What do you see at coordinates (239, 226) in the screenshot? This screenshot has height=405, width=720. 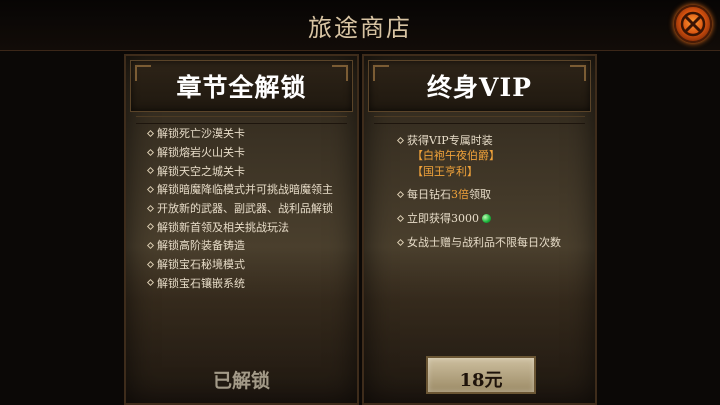 I see `list-item: 解锁新首领及相关挑战玩法` at bounding box center [239, 226].